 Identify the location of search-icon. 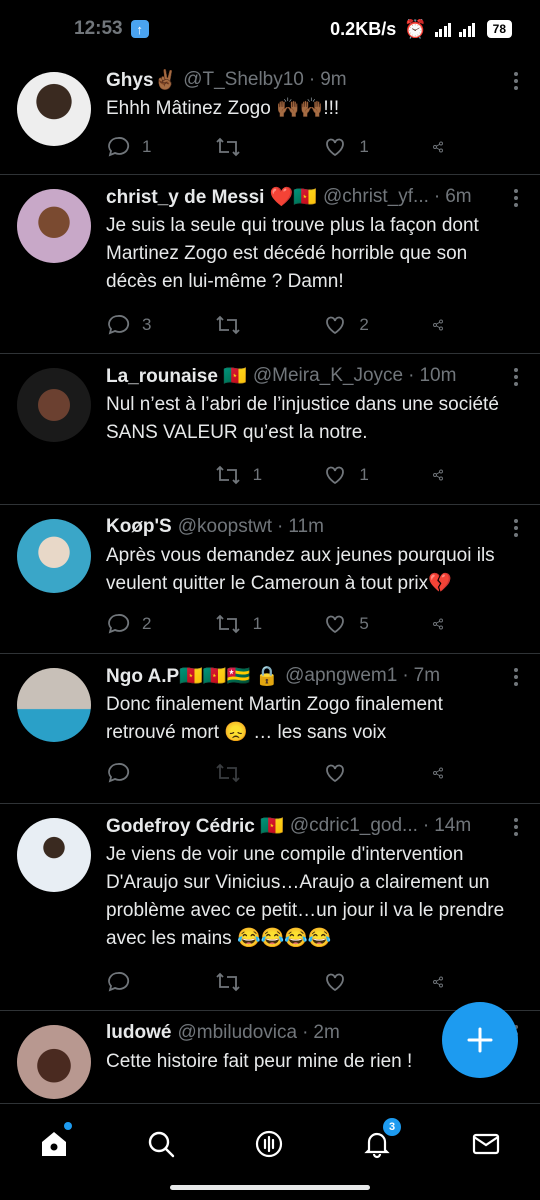
(161, 1144).